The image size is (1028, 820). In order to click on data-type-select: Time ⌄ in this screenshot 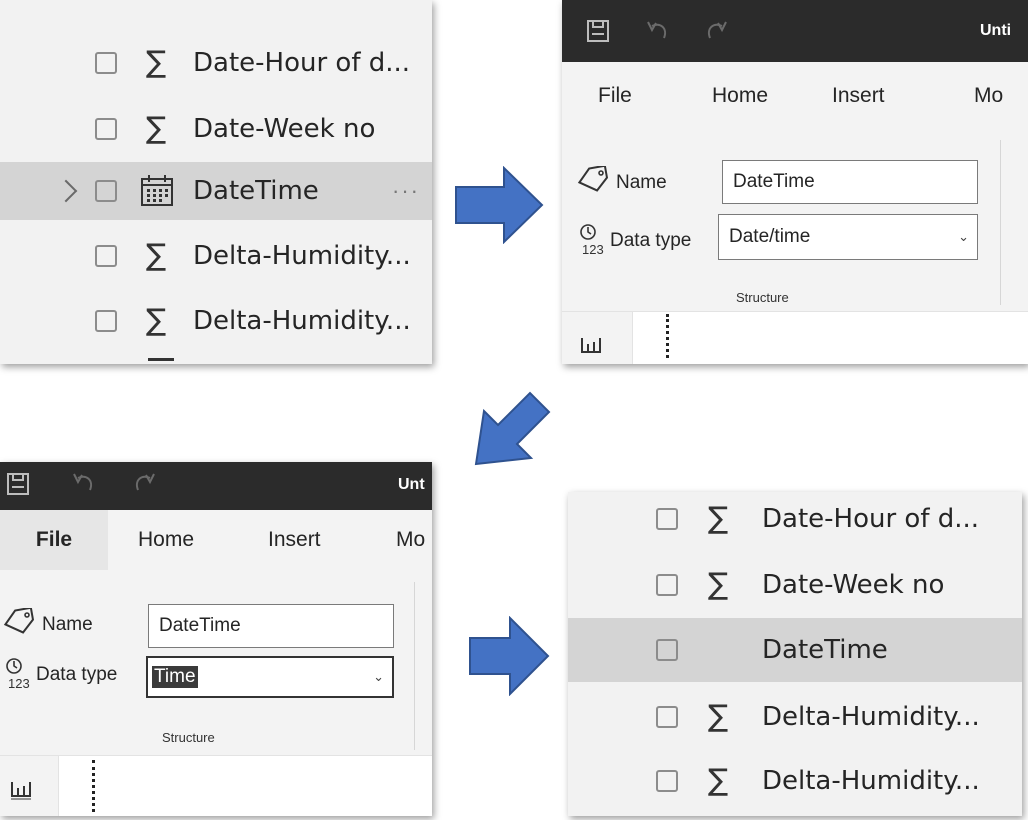, I will do `click(270, 677)`.